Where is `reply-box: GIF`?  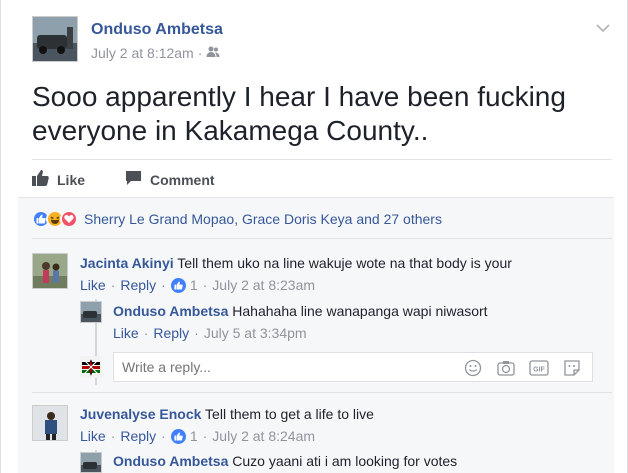
reply-box: GIF is located at coordinates (353, 367).